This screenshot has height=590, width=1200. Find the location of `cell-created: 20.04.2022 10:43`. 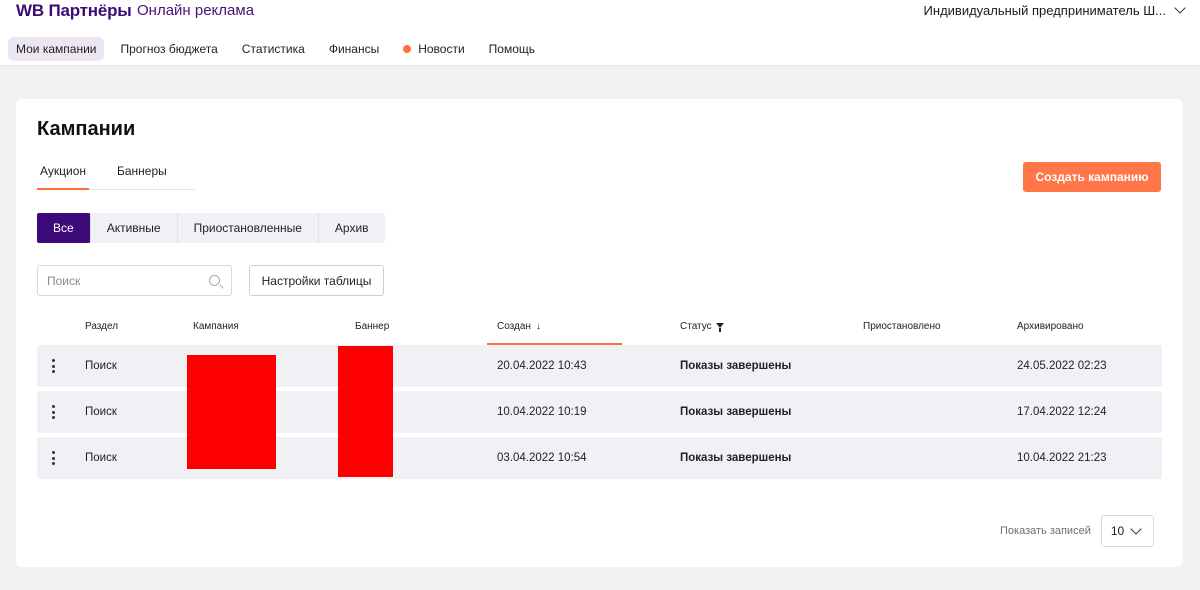

cell-created: 20.04.2022 10:43 is located at coordinates (542, 366).